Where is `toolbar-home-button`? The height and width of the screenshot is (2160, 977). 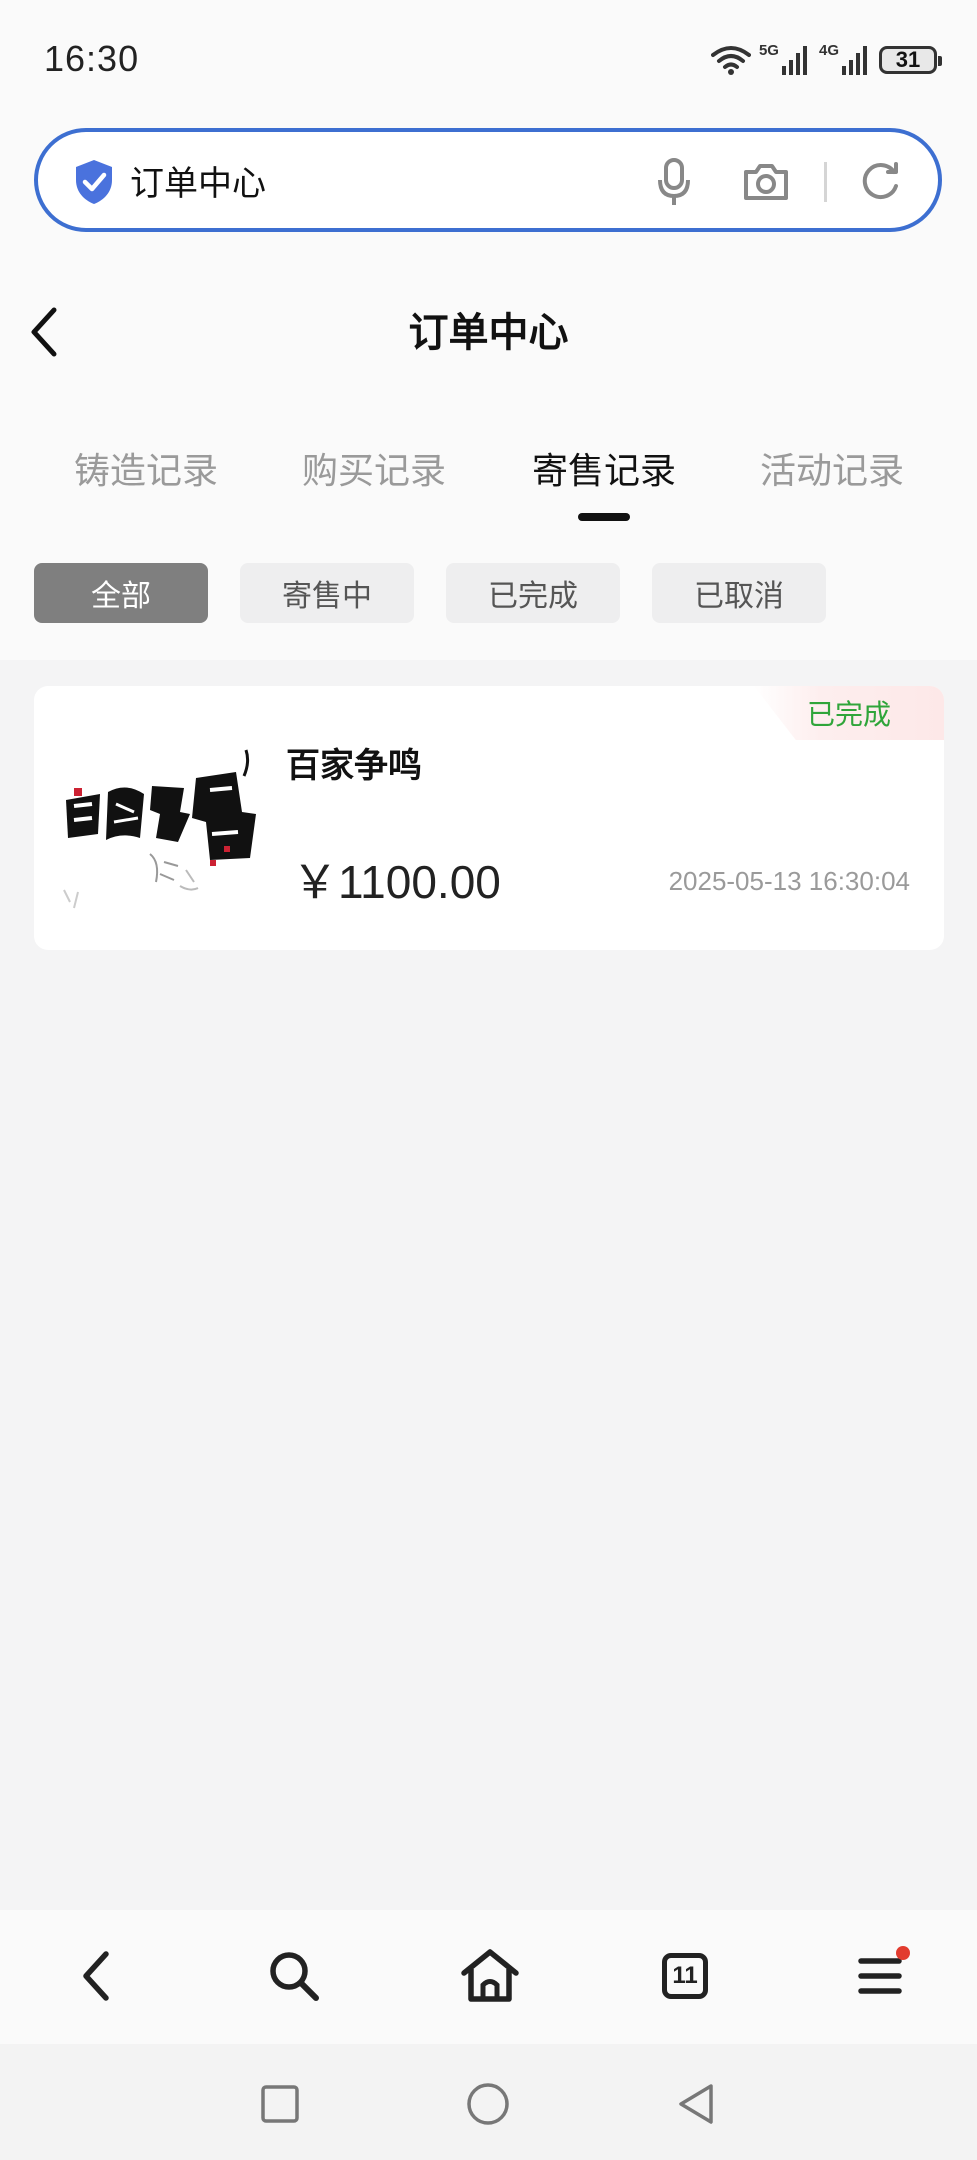 toolbar-home-button is located at coordinates (490, 1976).